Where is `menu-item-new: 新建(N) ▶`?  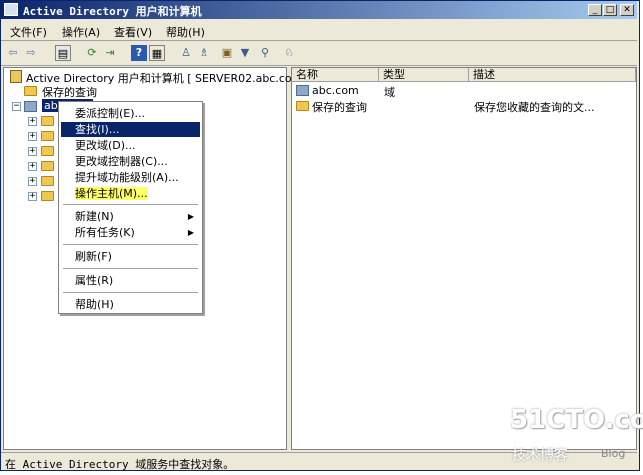 menu-item-new: 新建(N) ▶ is located at coordinates (130, 216).